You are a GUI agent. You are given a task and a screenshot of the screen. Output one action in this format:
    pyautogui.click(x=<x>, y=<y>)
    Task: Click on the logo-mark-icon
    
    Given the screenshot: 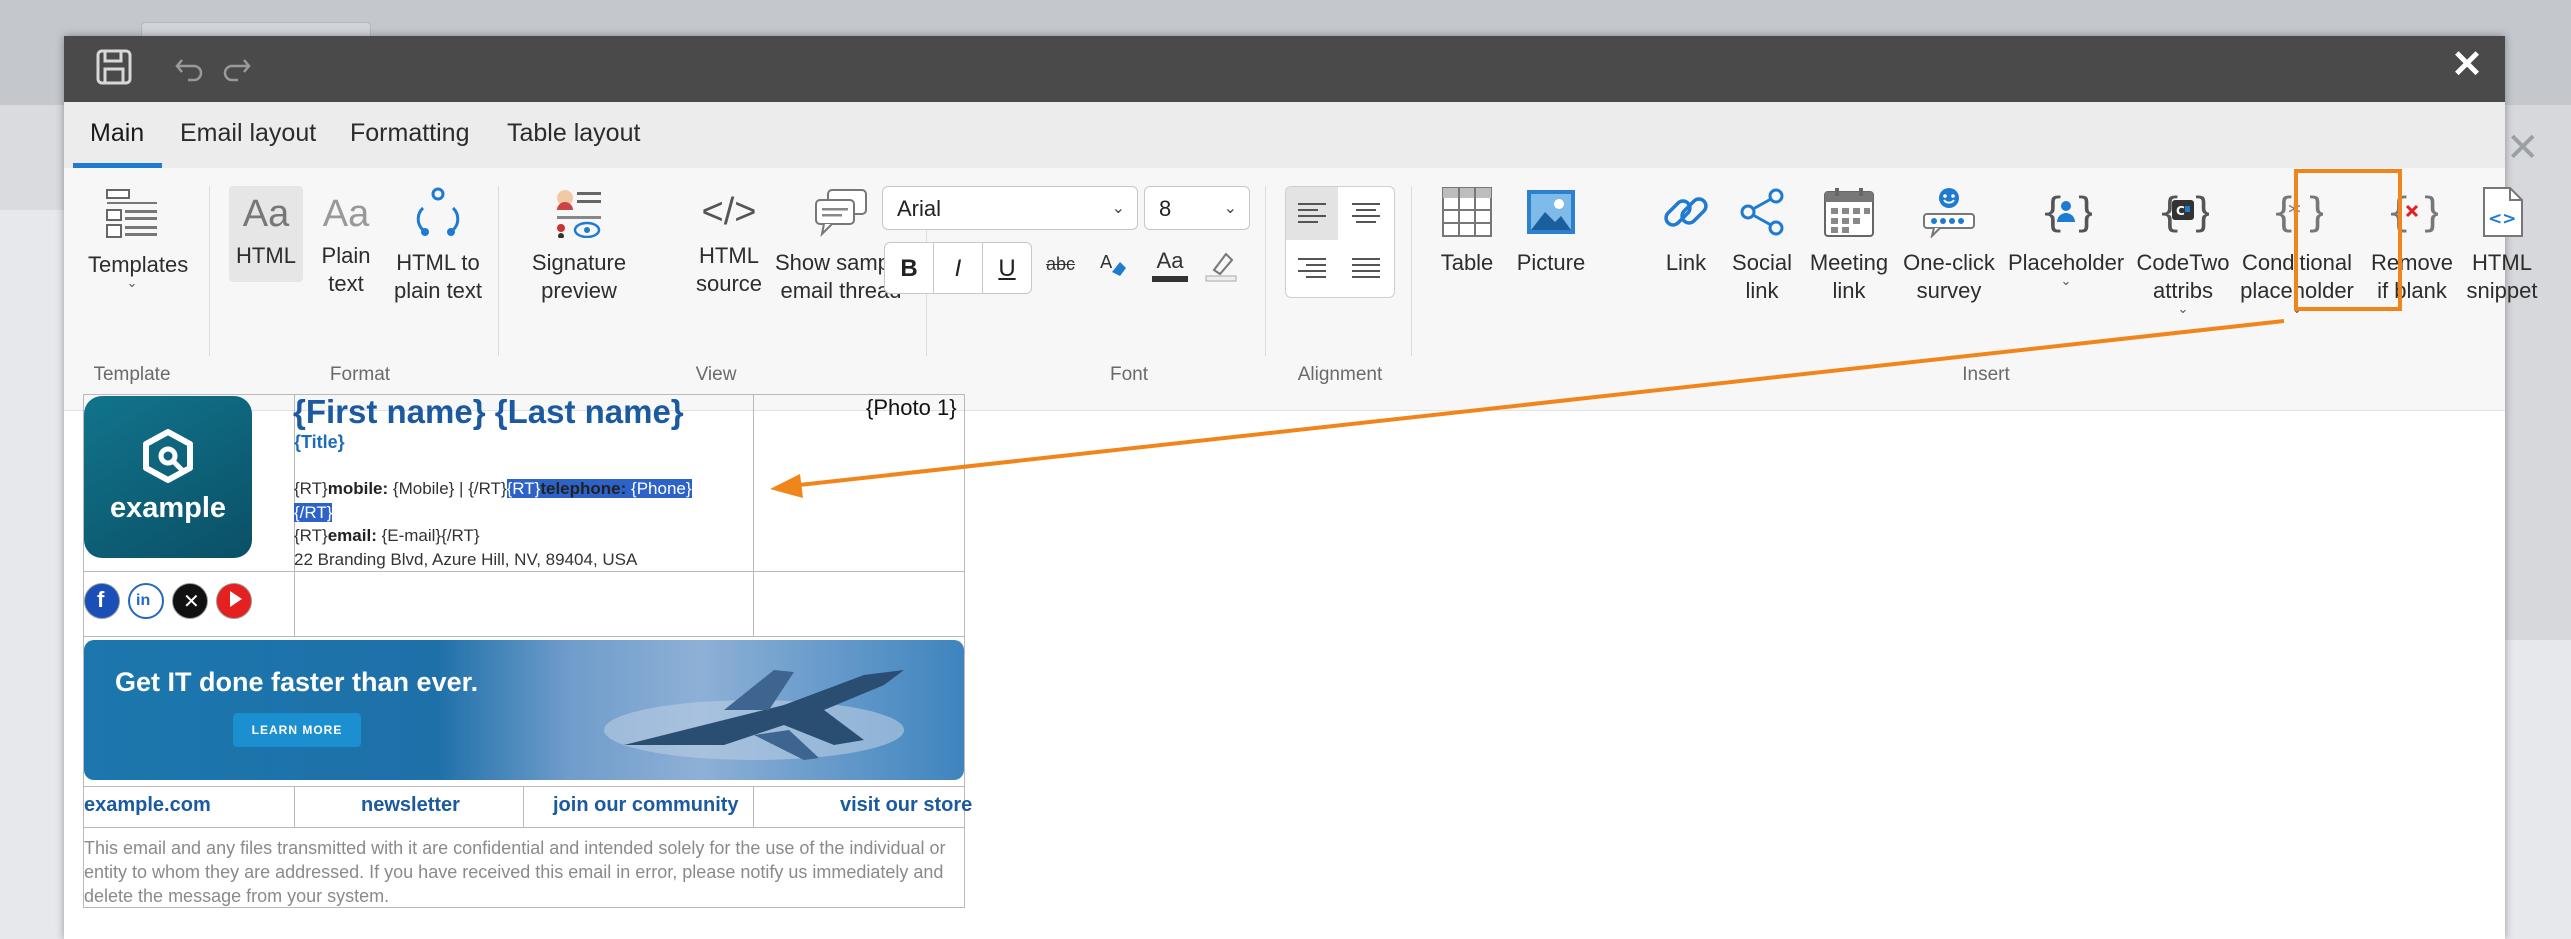 What is the action you would take?
    pyautogui.click(x=168, y=456)
    